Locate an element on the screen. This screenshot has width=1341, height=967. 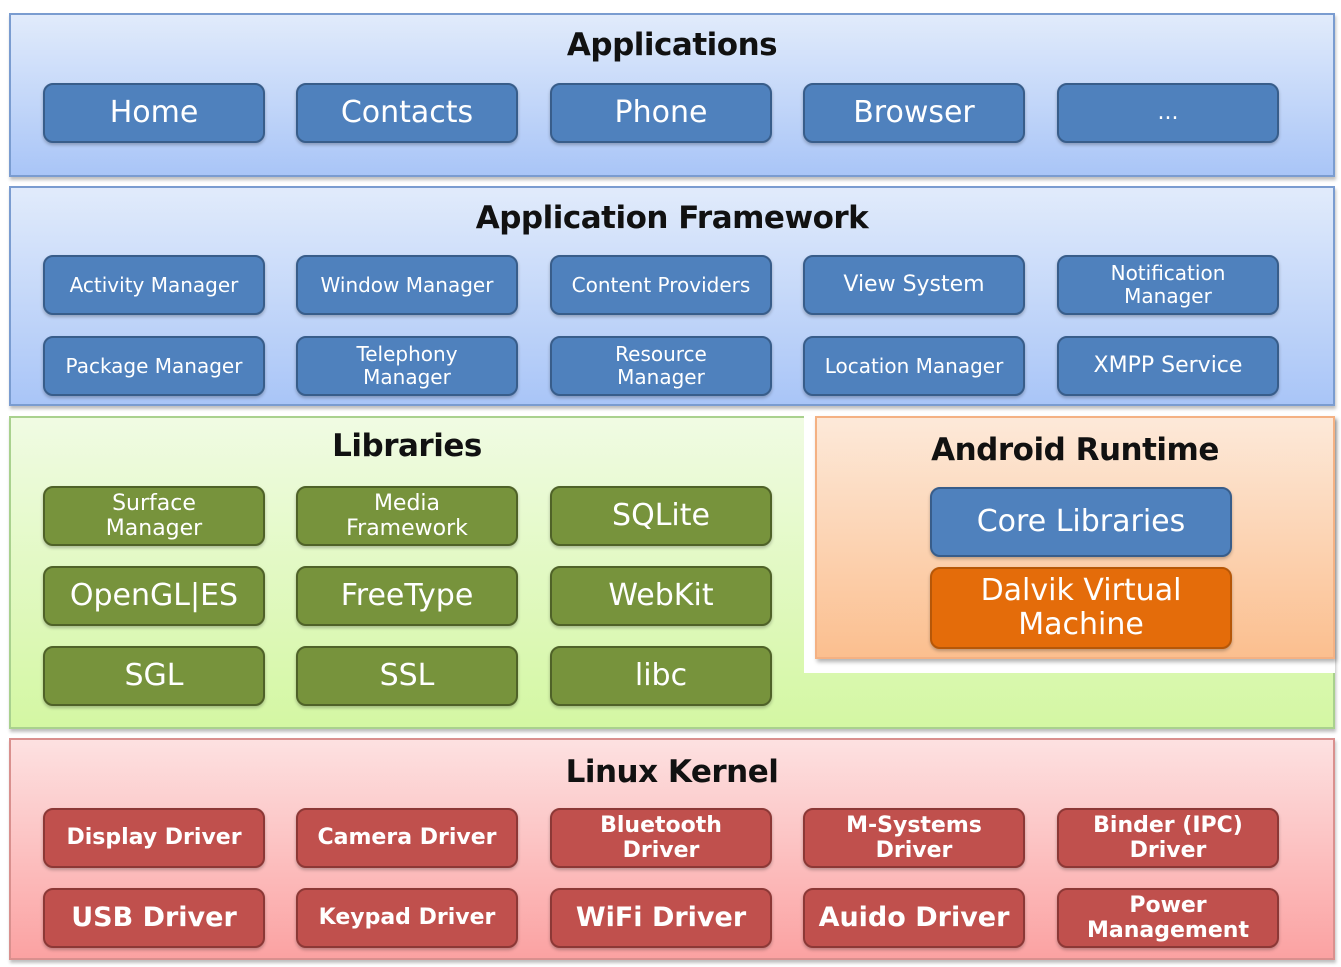
fw-content-providers: Content Providers is located at coordinates (661, 285).